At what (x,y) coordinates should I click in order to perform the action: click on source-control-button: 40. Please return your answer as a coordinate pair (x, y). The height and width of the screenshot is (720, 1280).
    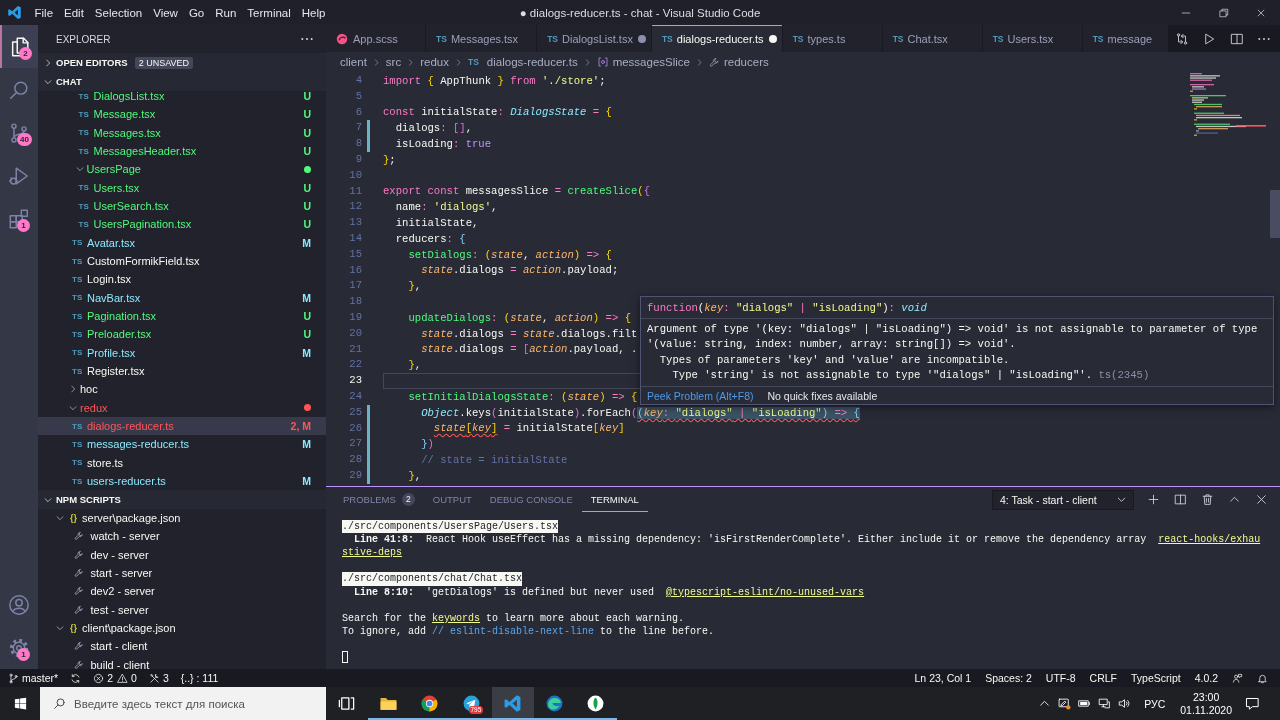
    Looking at the image, I should click on (19, 132).